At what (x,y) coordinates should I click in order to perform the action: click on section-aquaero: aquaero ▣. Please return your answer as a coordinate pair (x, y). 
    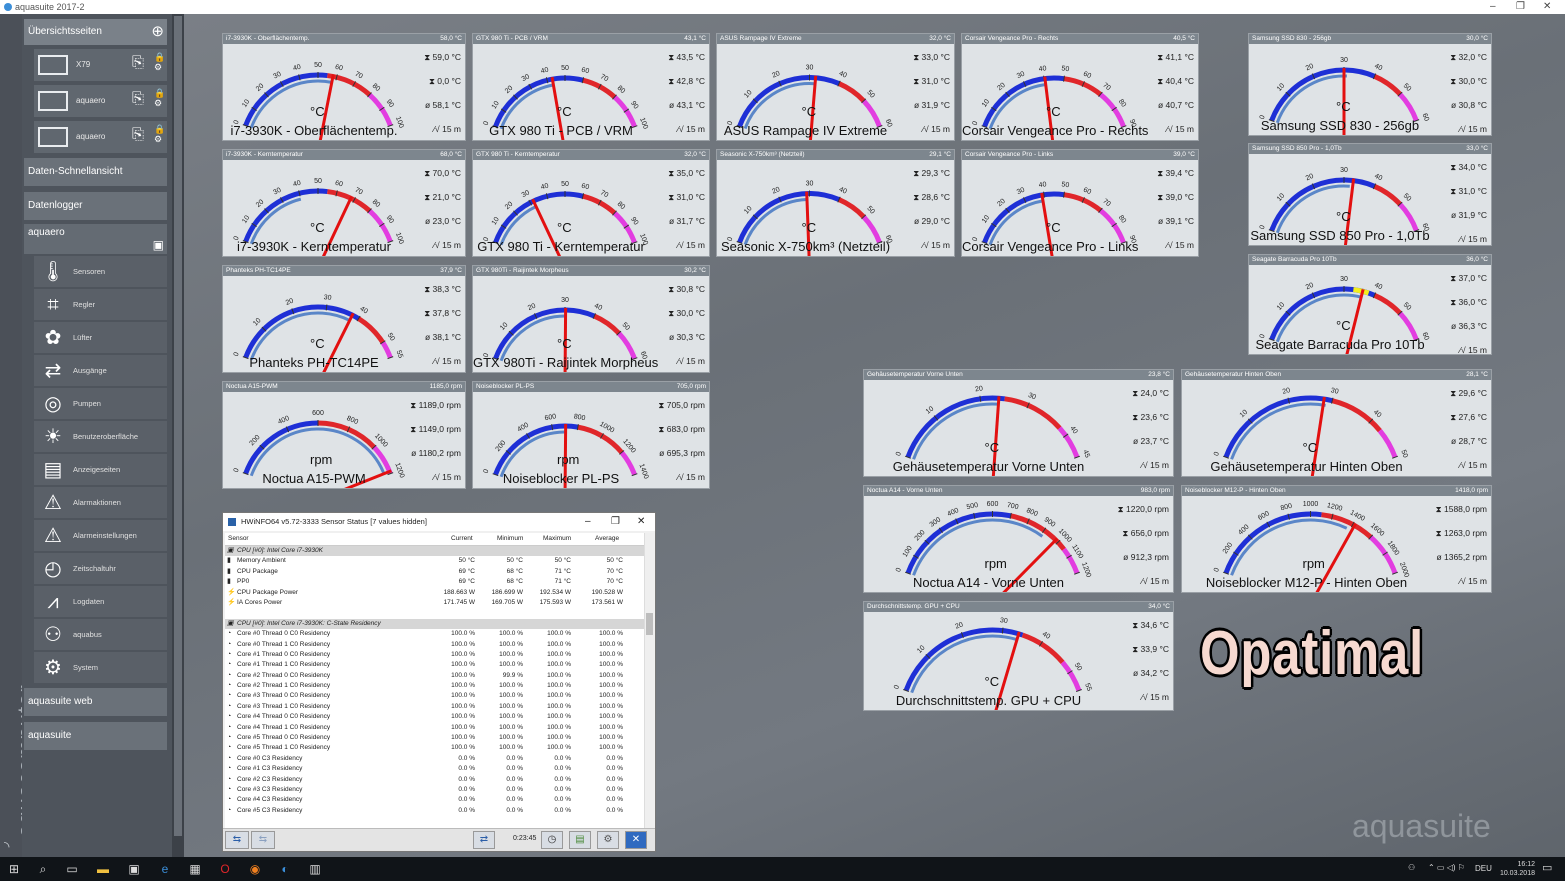
    Looking at the image, I should click on (95, 239).